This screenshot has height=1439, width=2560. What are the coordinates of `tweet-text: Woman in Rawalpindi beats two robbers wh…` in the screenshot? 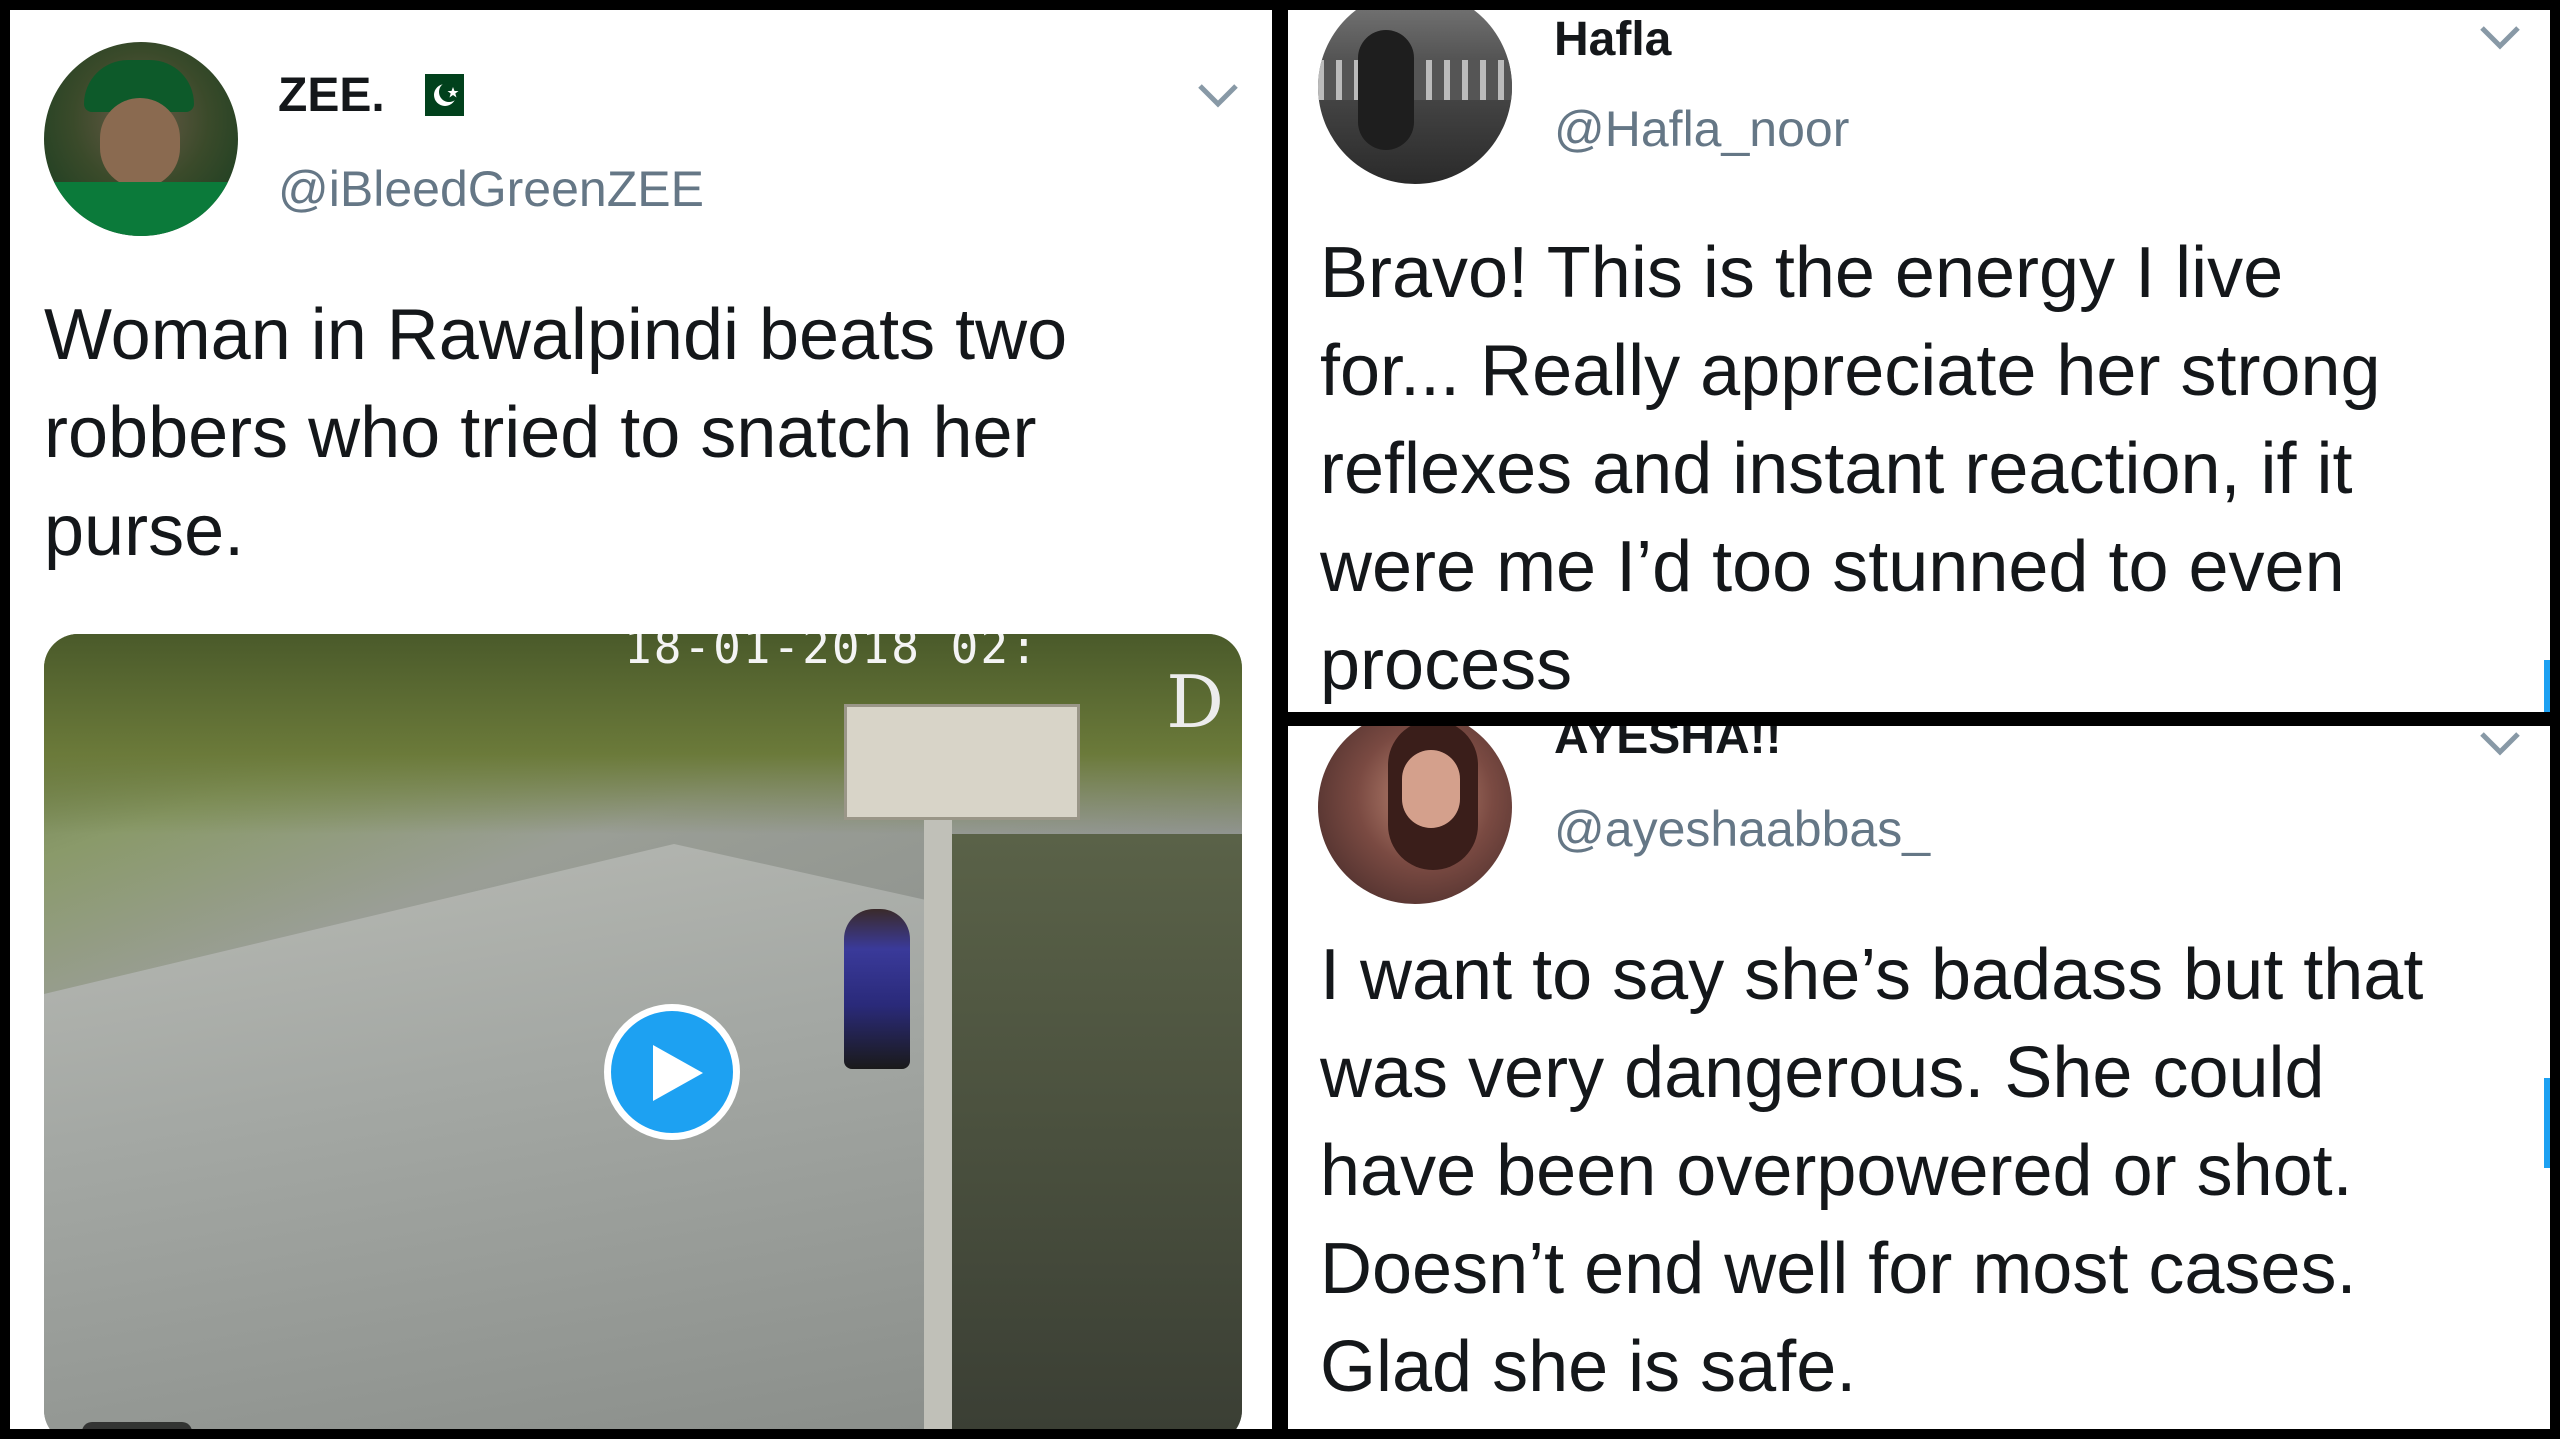 It's located at (644, 433).